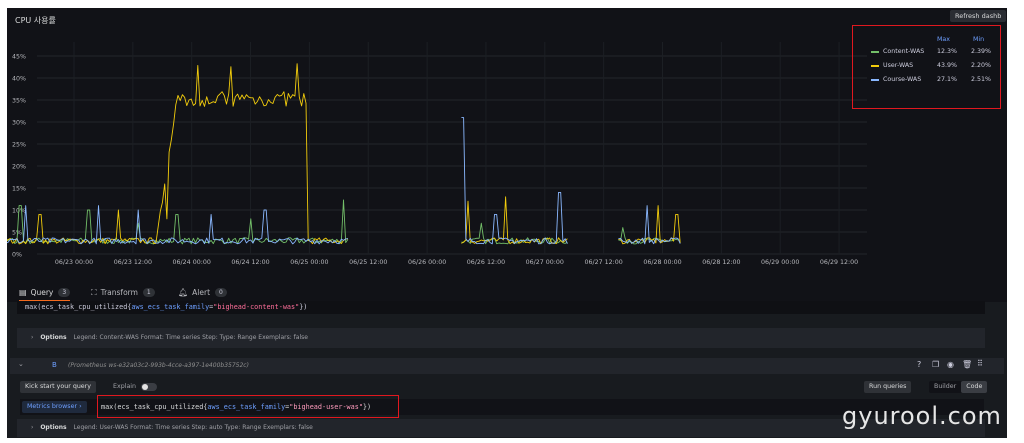 This screenshot has width=1024, height=443. What do you see at coordinates (904, 51) in the screenshot?
I see `legend-series-name: Content-WAS` at bounding box center [904, 51].